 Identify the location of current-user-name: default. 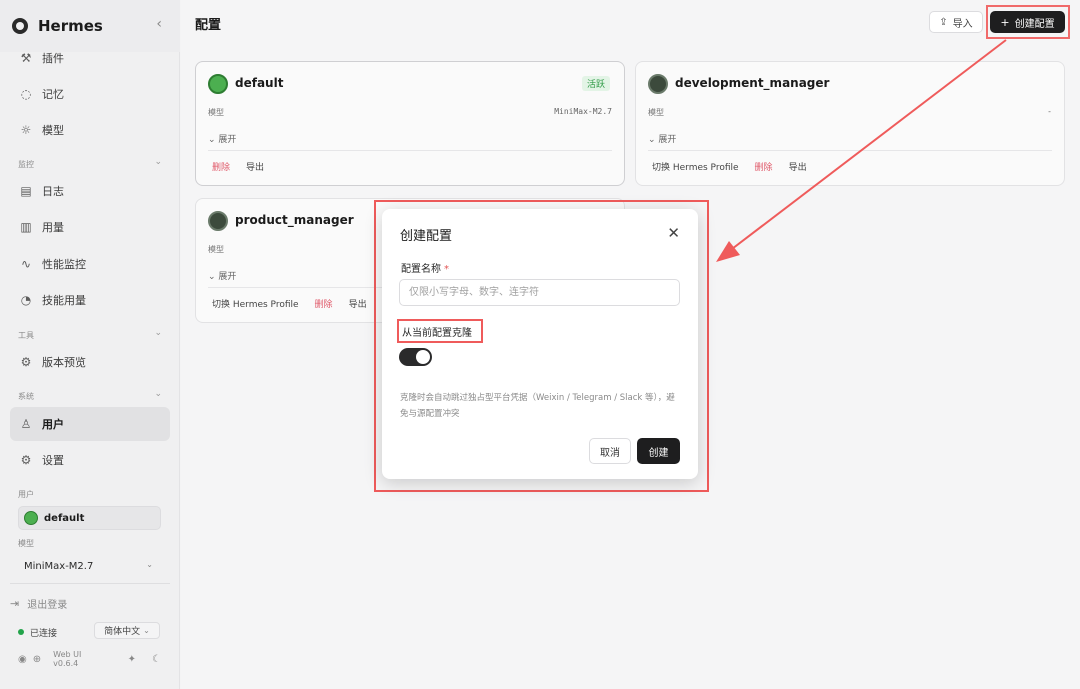
(64, 518).